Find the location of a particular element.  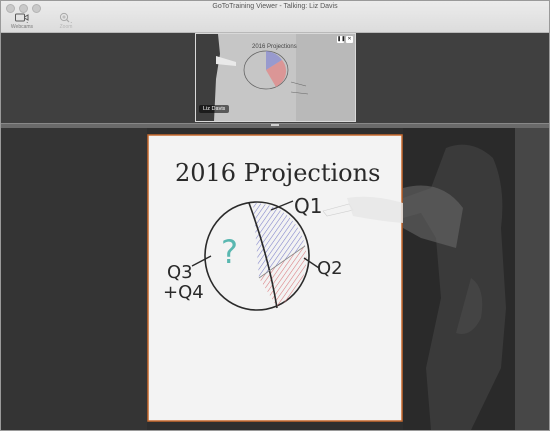

whiteboard-label-q3: Q3 is located at coordinates (180, 272).